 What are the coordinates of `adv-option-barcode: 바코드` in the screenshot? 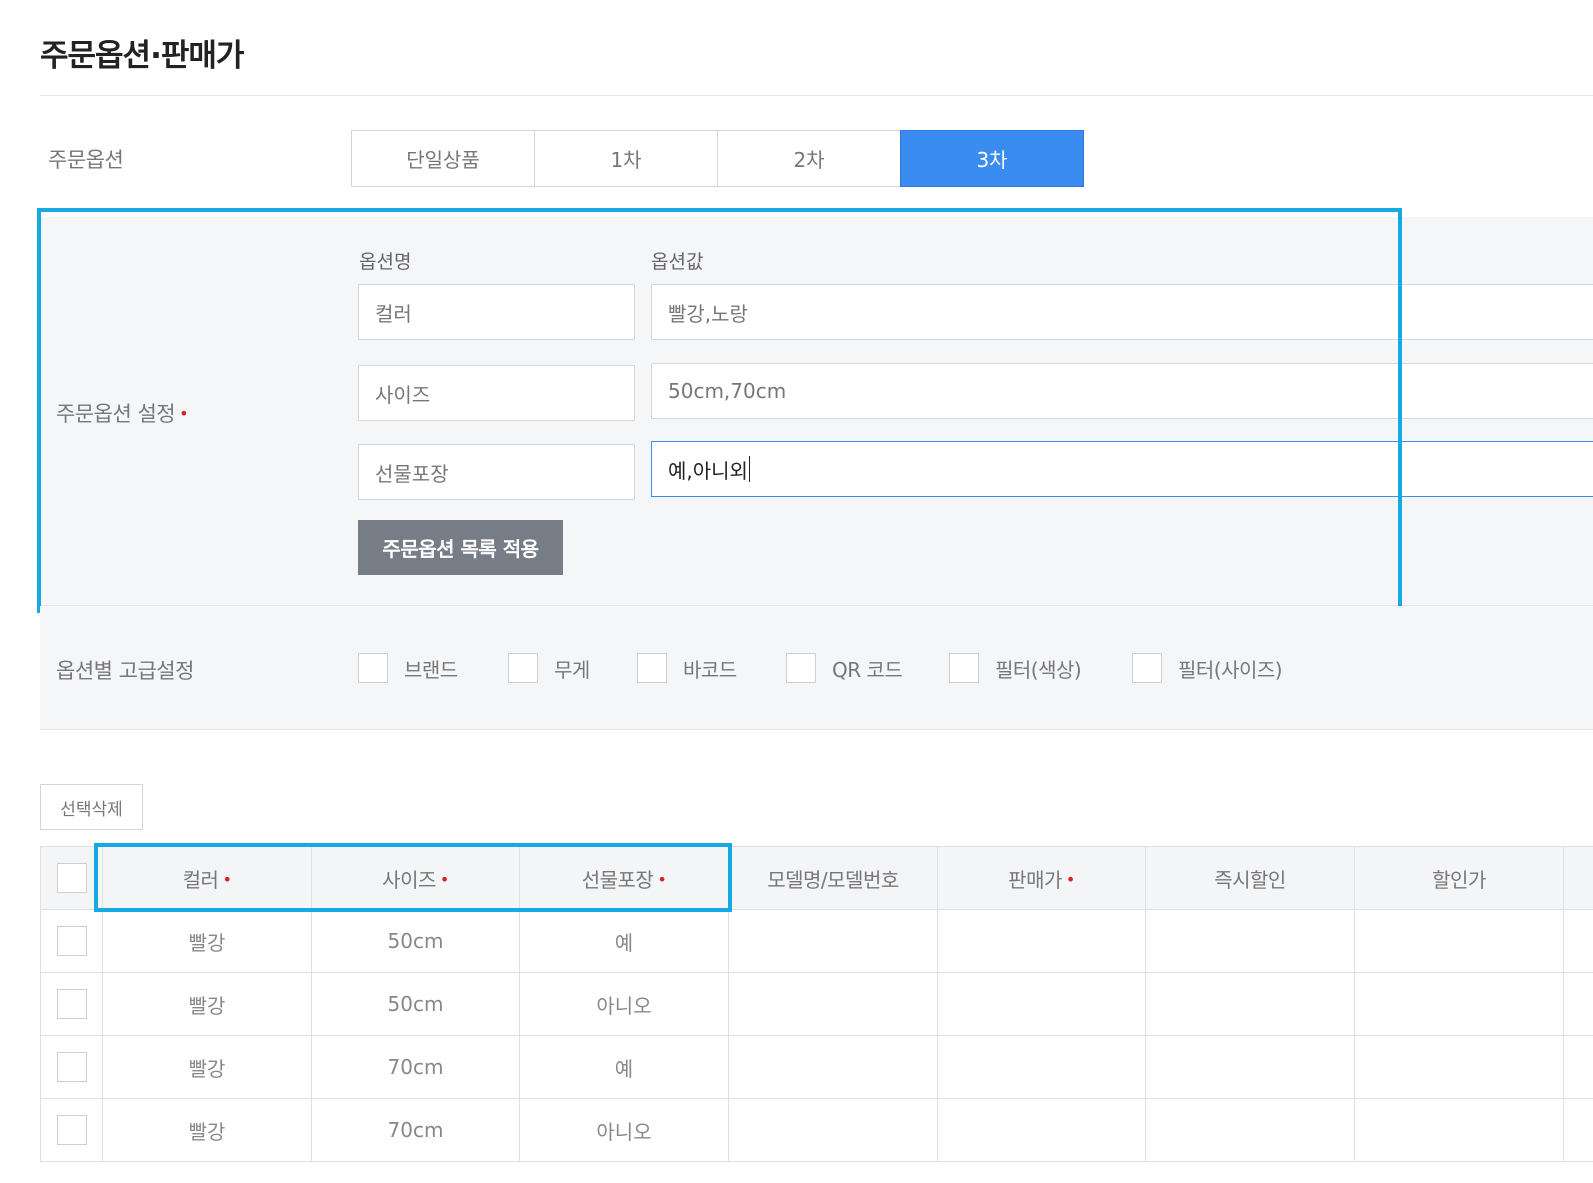 It's located at (687, 668).